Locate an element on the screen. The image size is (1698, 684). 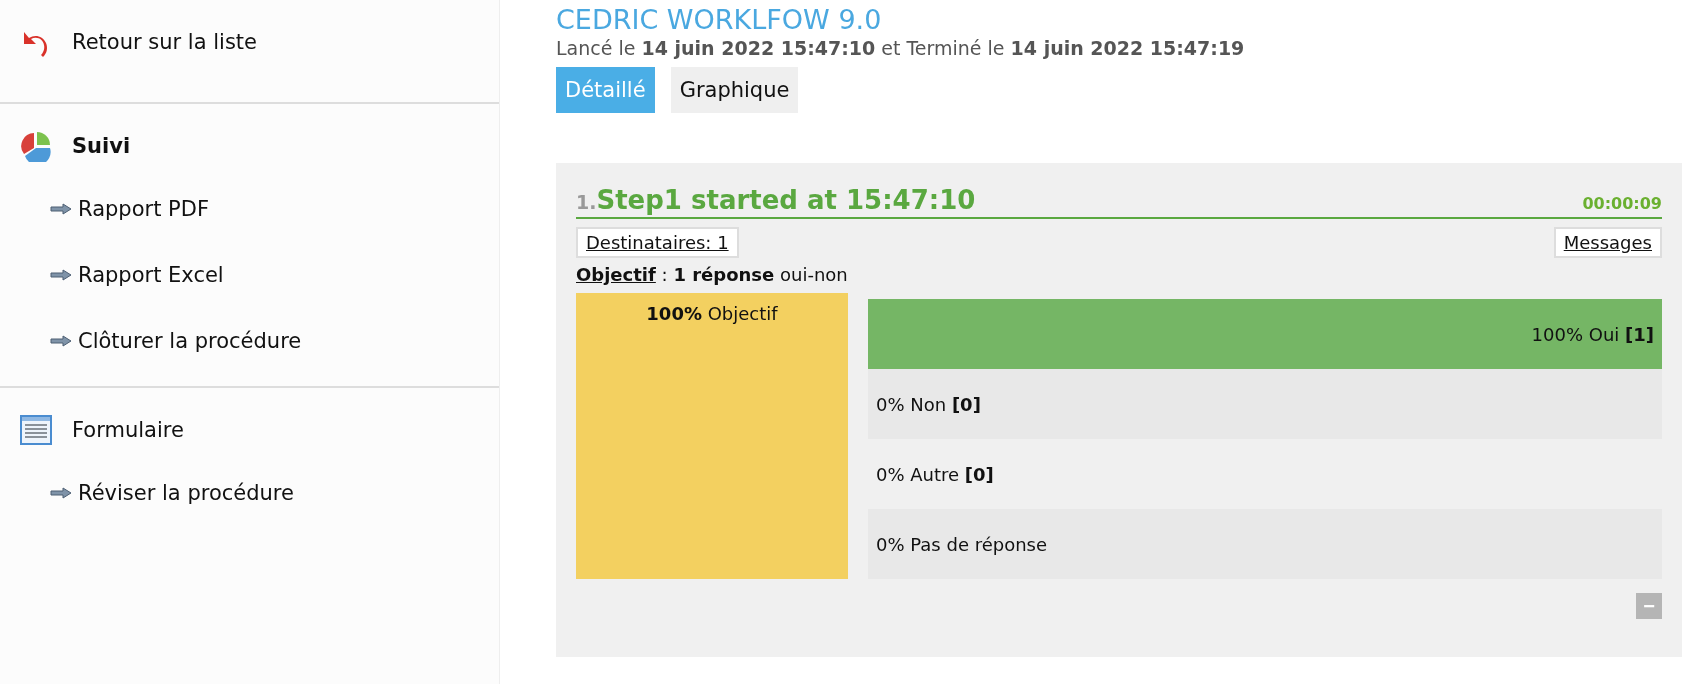
list-icon is located at coordinates (36, 430).